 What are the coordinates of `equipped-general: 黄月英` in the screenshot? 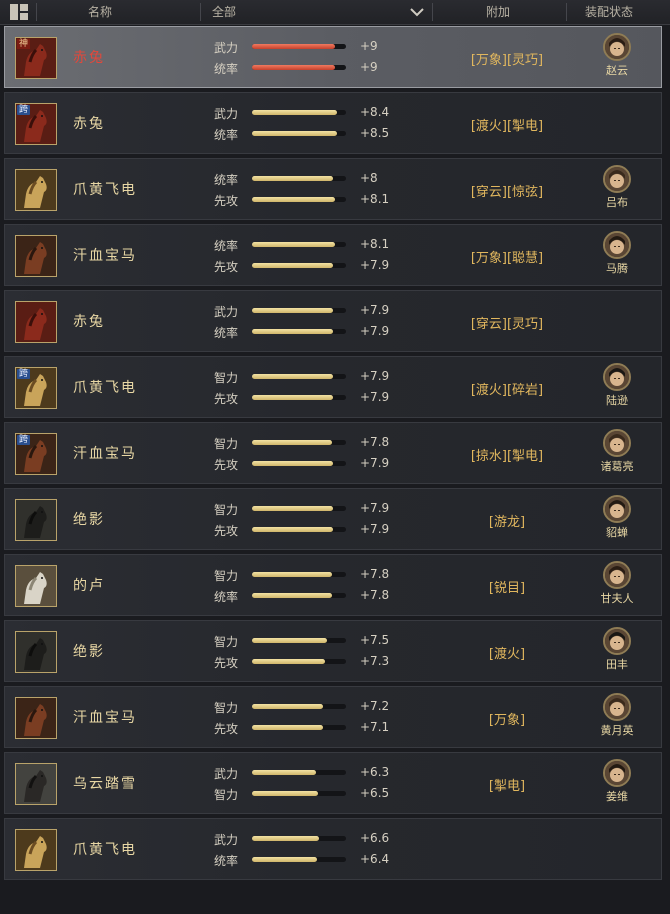 It's located at (617, 715).